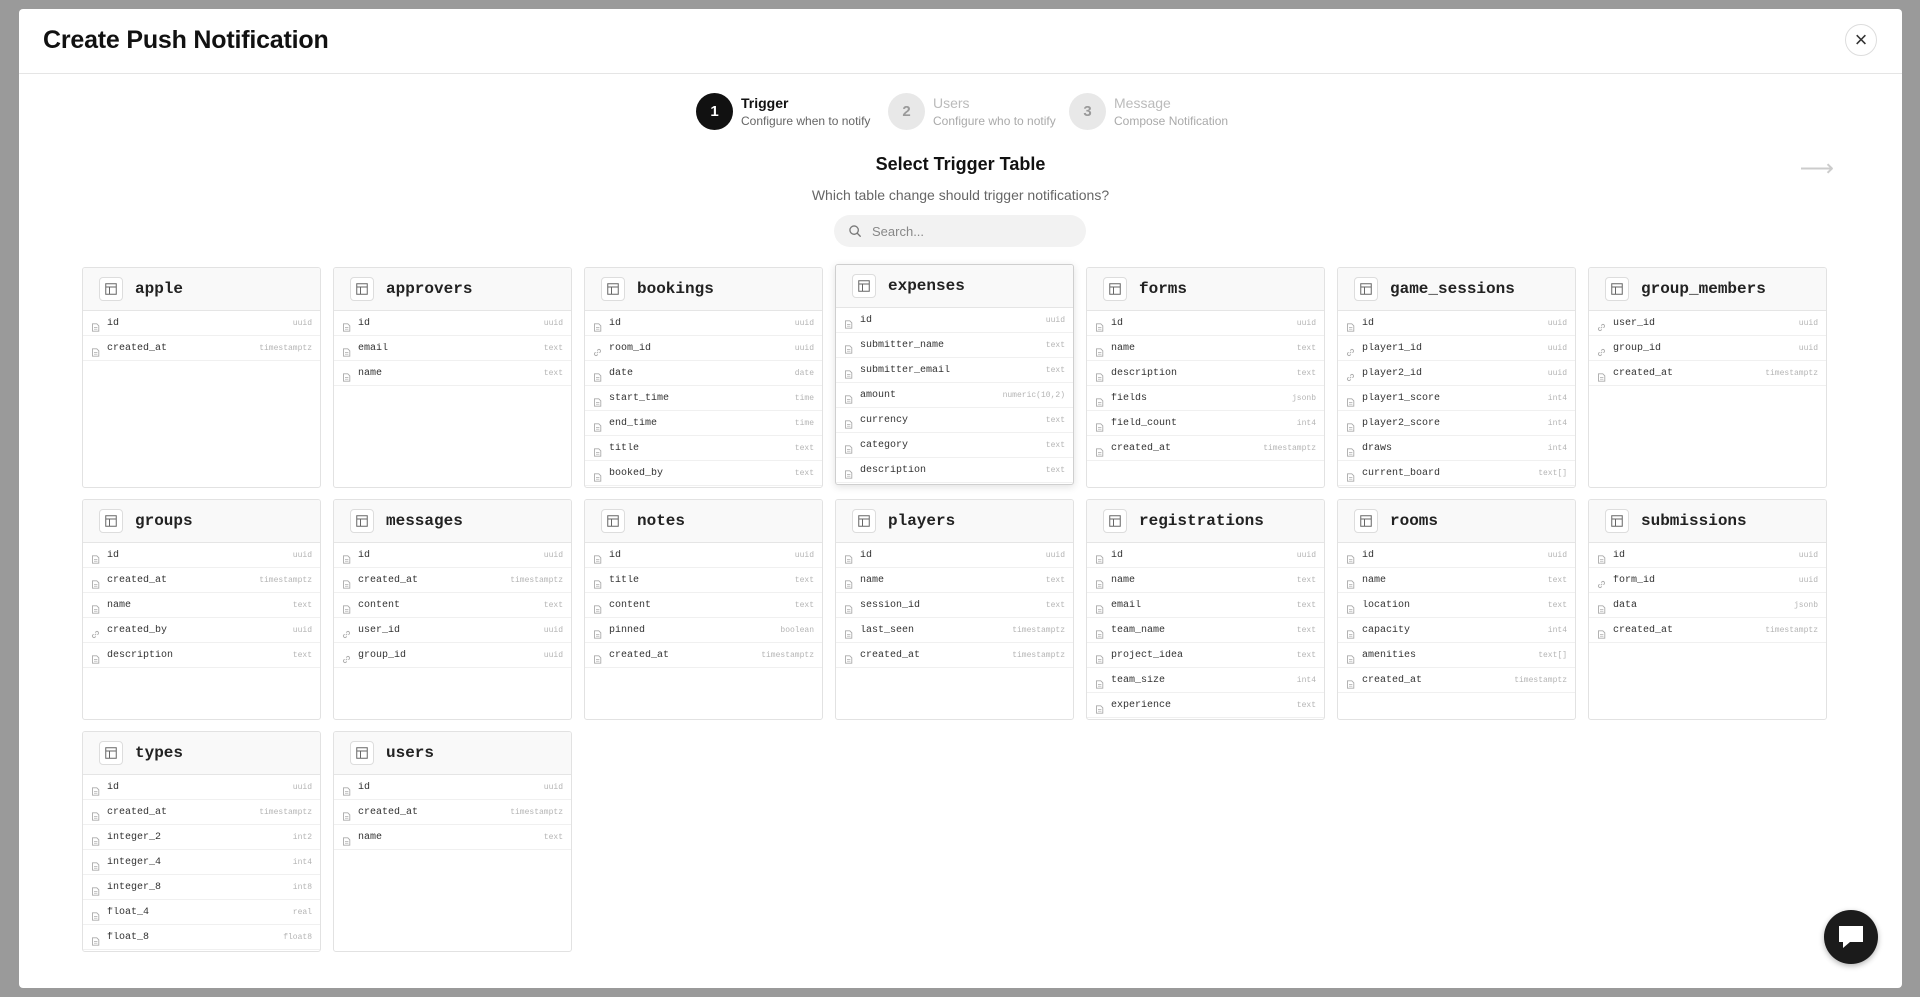 The width and height of the screenshot is (1920, 997). I want to click on search-box, so click(960, 231).